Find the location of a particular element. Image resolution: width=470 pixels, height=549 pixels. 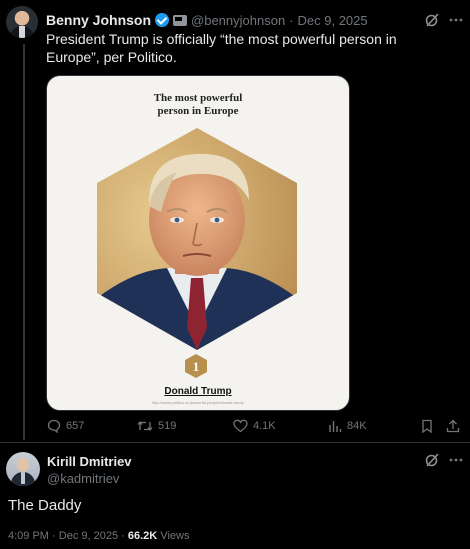

repost-icon is located at coordinates (145, 426).